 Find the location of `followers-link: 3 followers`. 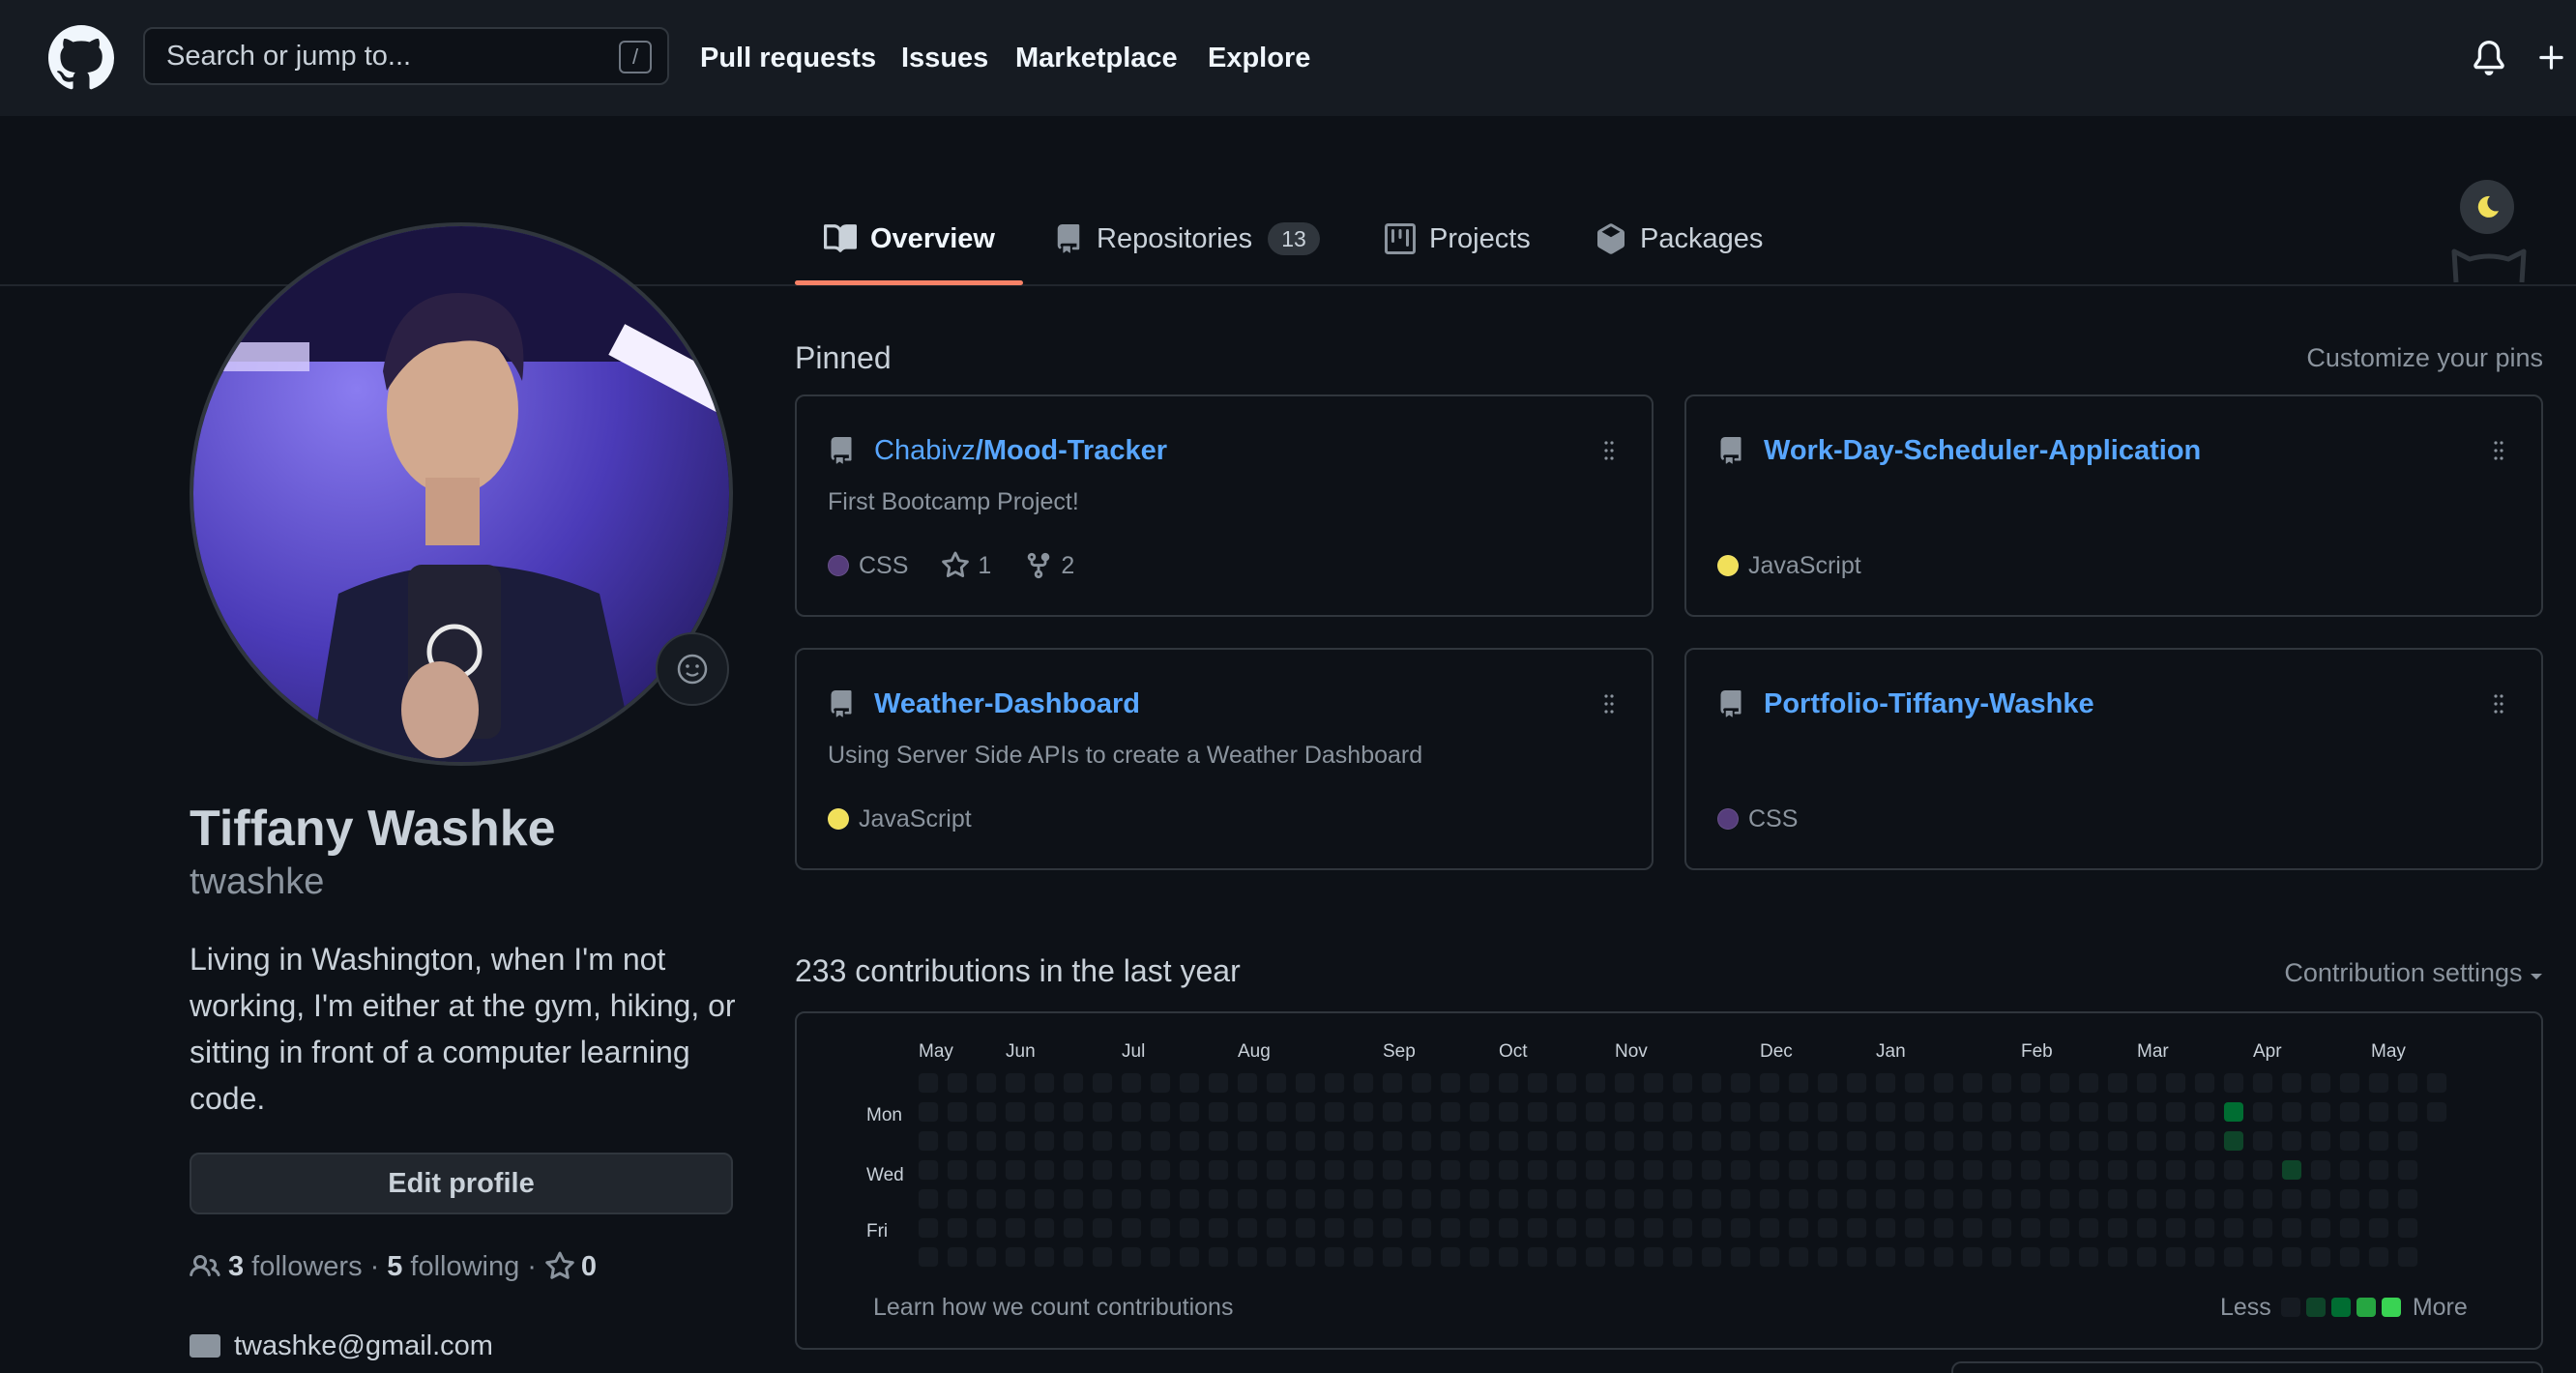

followers-link: 3 followers is located at coordinates (295, 1267).